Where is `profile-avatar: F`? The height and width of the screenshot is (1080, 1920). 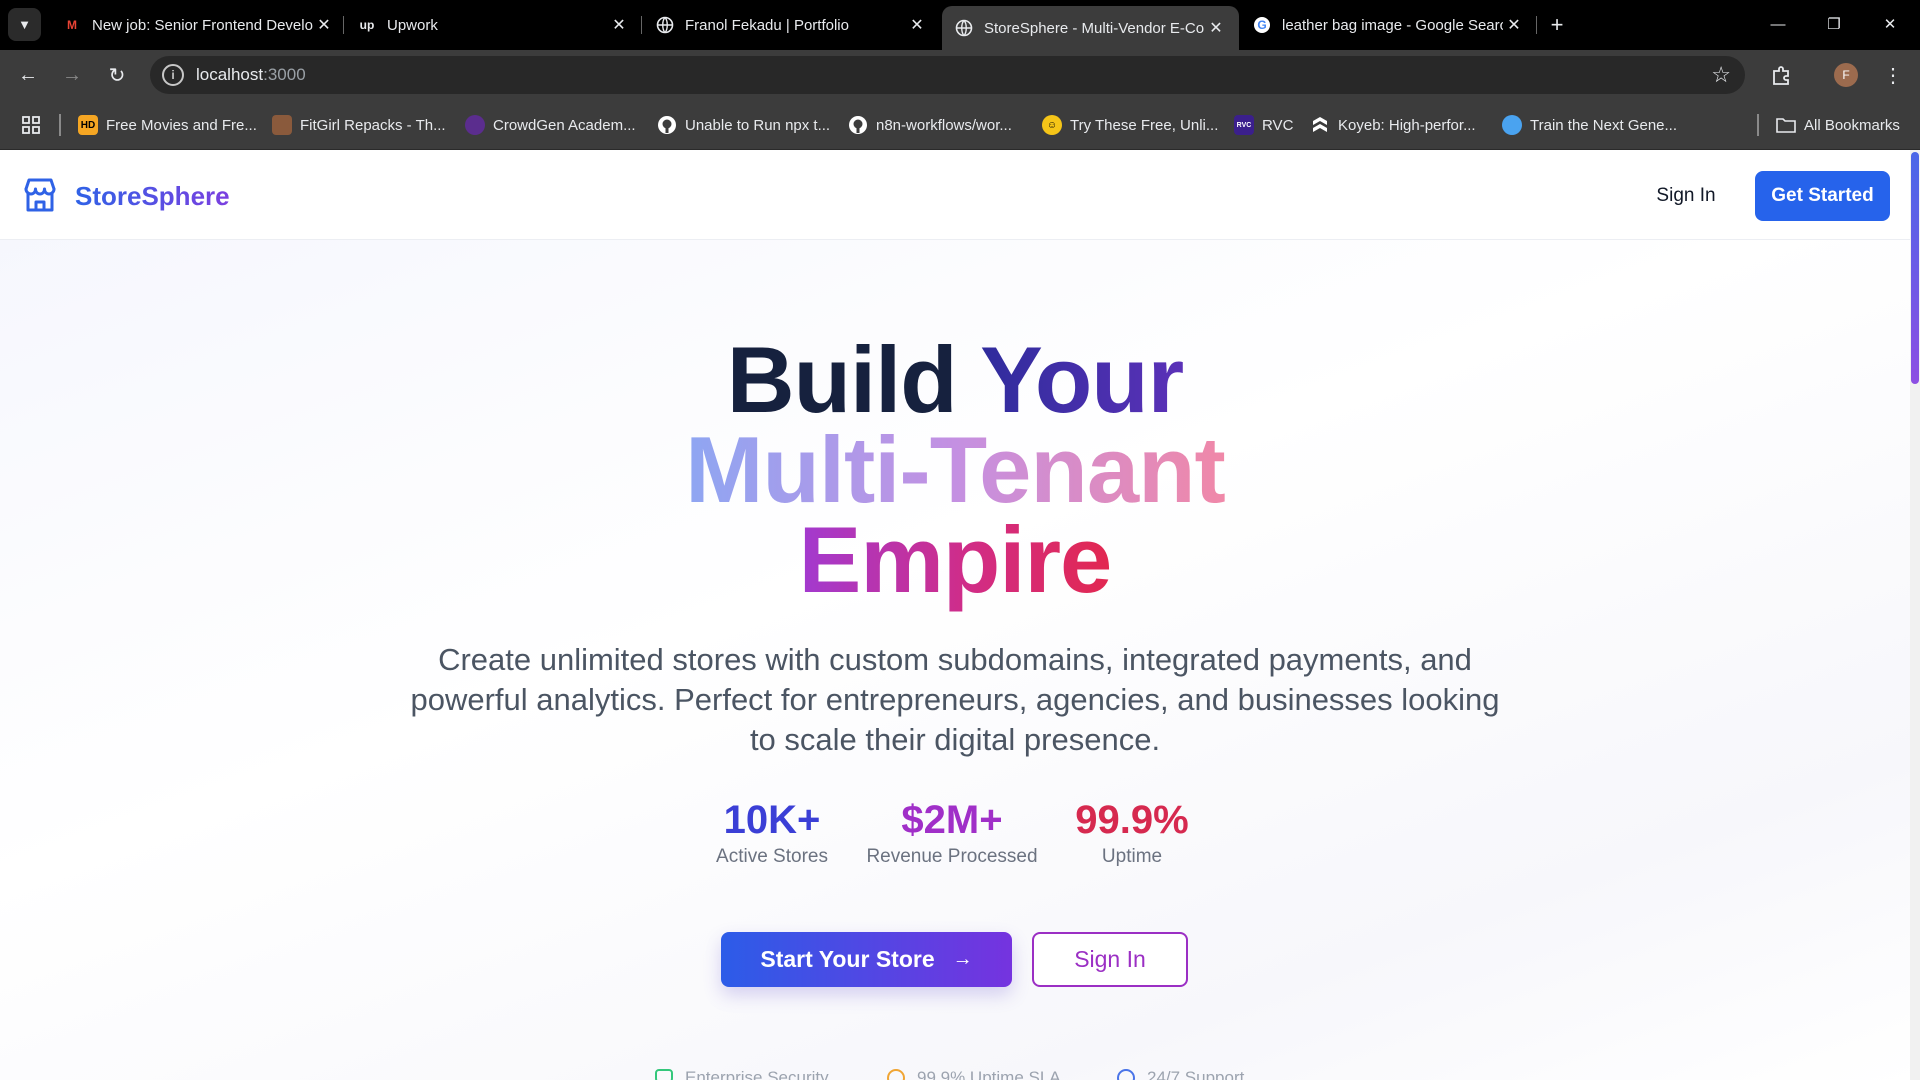 profile-avatar: F is located at coordinates (1846, 75).